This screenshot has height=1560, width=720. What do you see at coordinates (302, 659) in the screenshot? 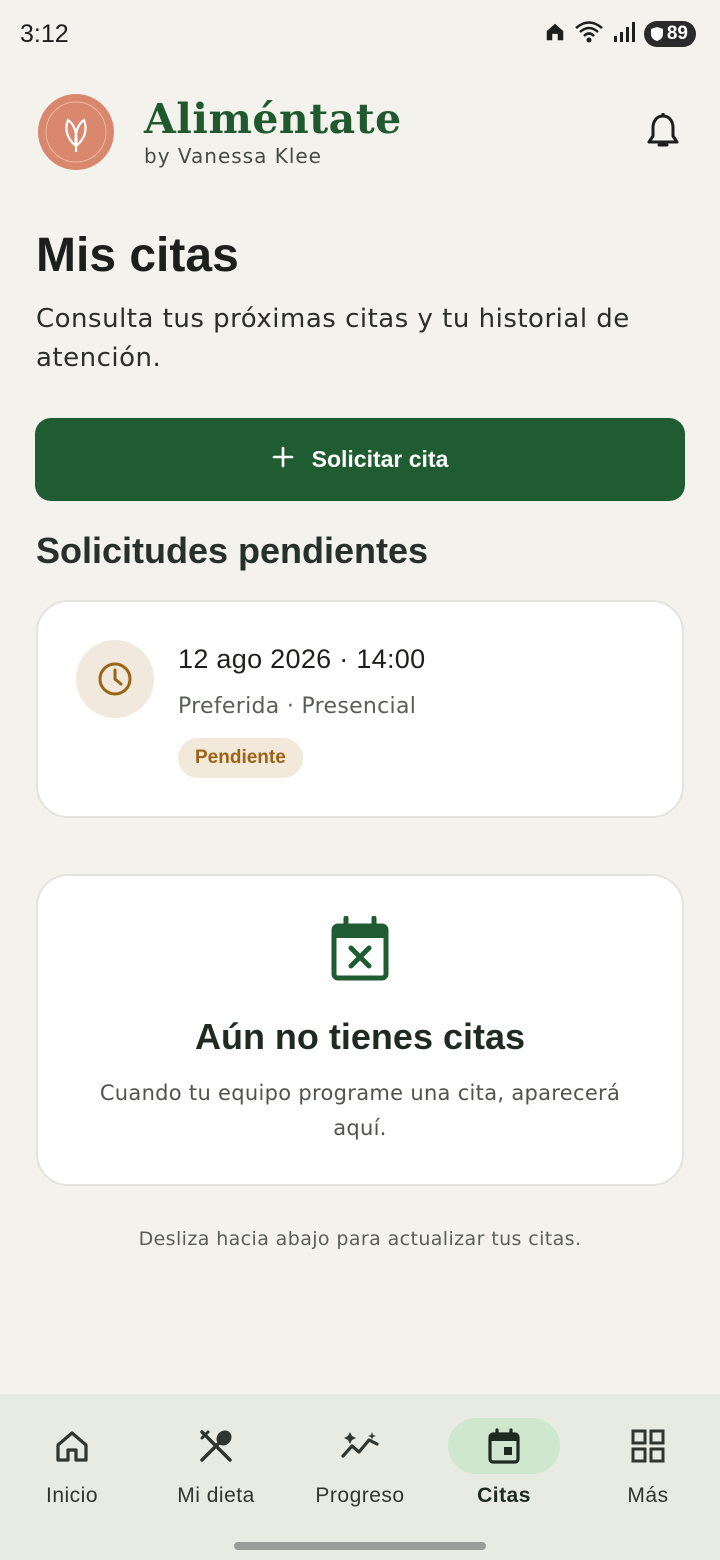
I see `appointment-datetime: 12 ago 2026 · 14:00` at bounding box center [302, 659].